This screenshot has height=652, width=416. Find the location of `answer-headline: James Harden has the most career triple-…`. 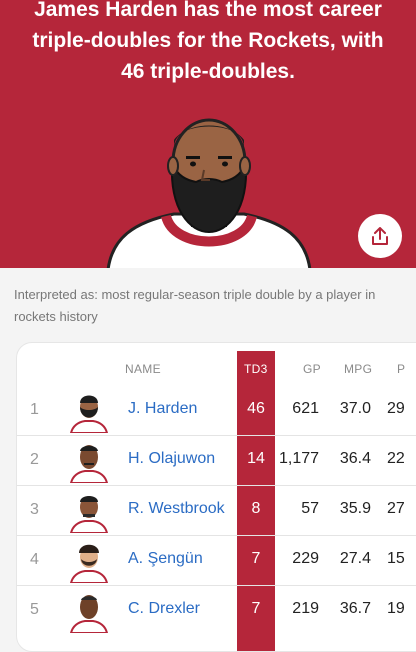

answer-headline: James Harden has the most career triple-… is located at coordinates (208, 41).